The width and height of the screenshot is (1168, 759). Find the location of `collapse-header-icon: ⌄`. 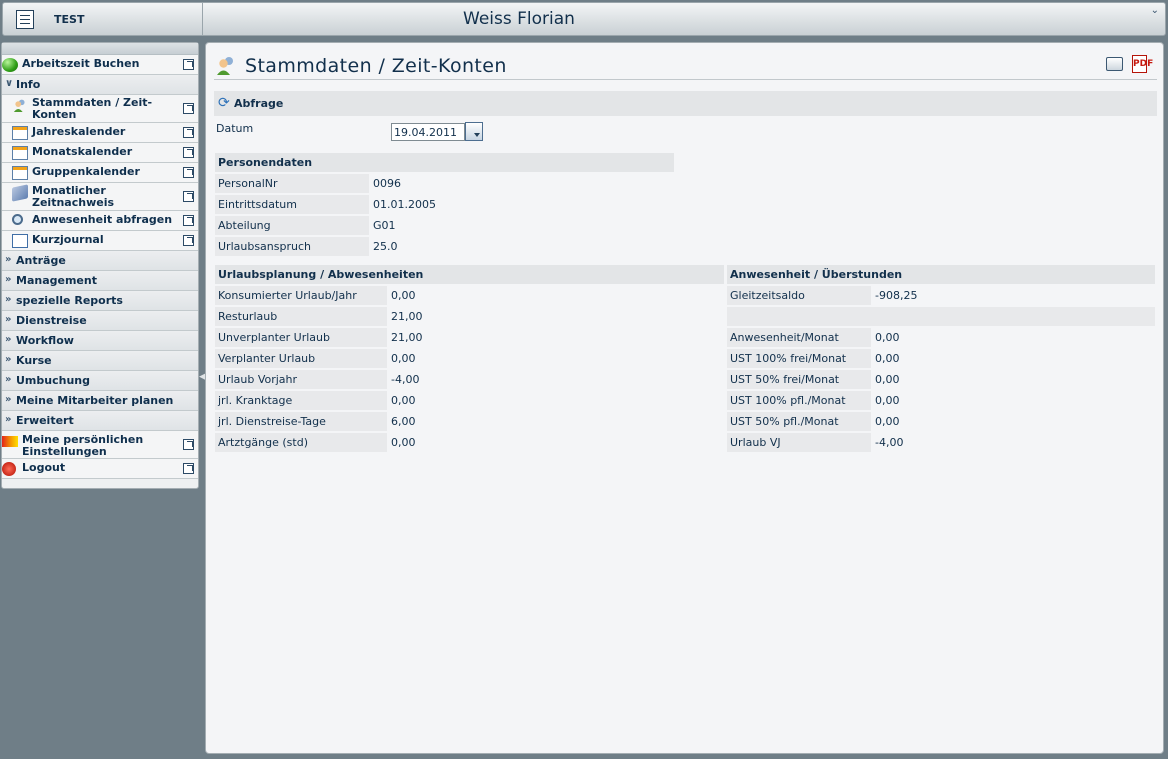

collapse-header-icon: ⌄ is located at coordinates (1155, 10).